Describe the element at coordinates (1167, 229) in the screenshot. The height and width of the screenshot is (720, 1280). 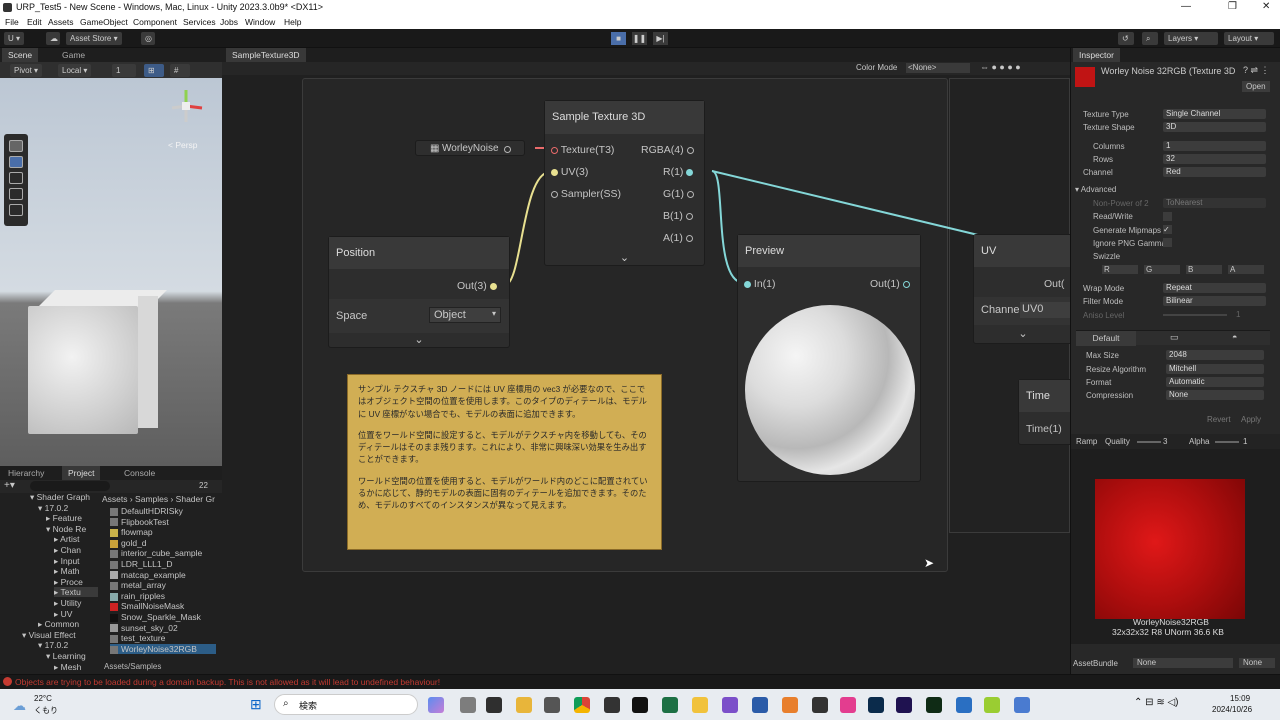
I see `generate-mipmaps-checkbox: ✓` at that location.